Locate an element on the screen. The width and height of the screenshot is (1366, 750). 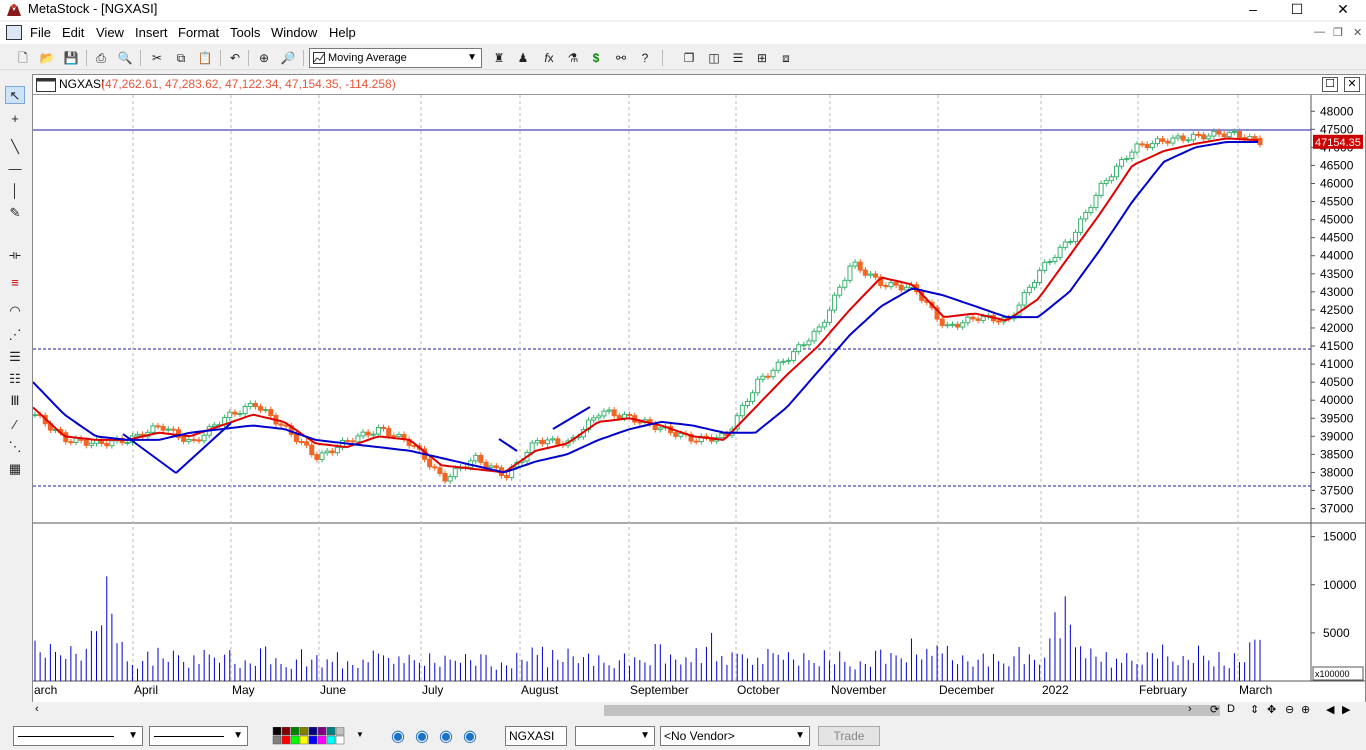
time-zones-icon: ☷ is located at coordinates (15, 379).